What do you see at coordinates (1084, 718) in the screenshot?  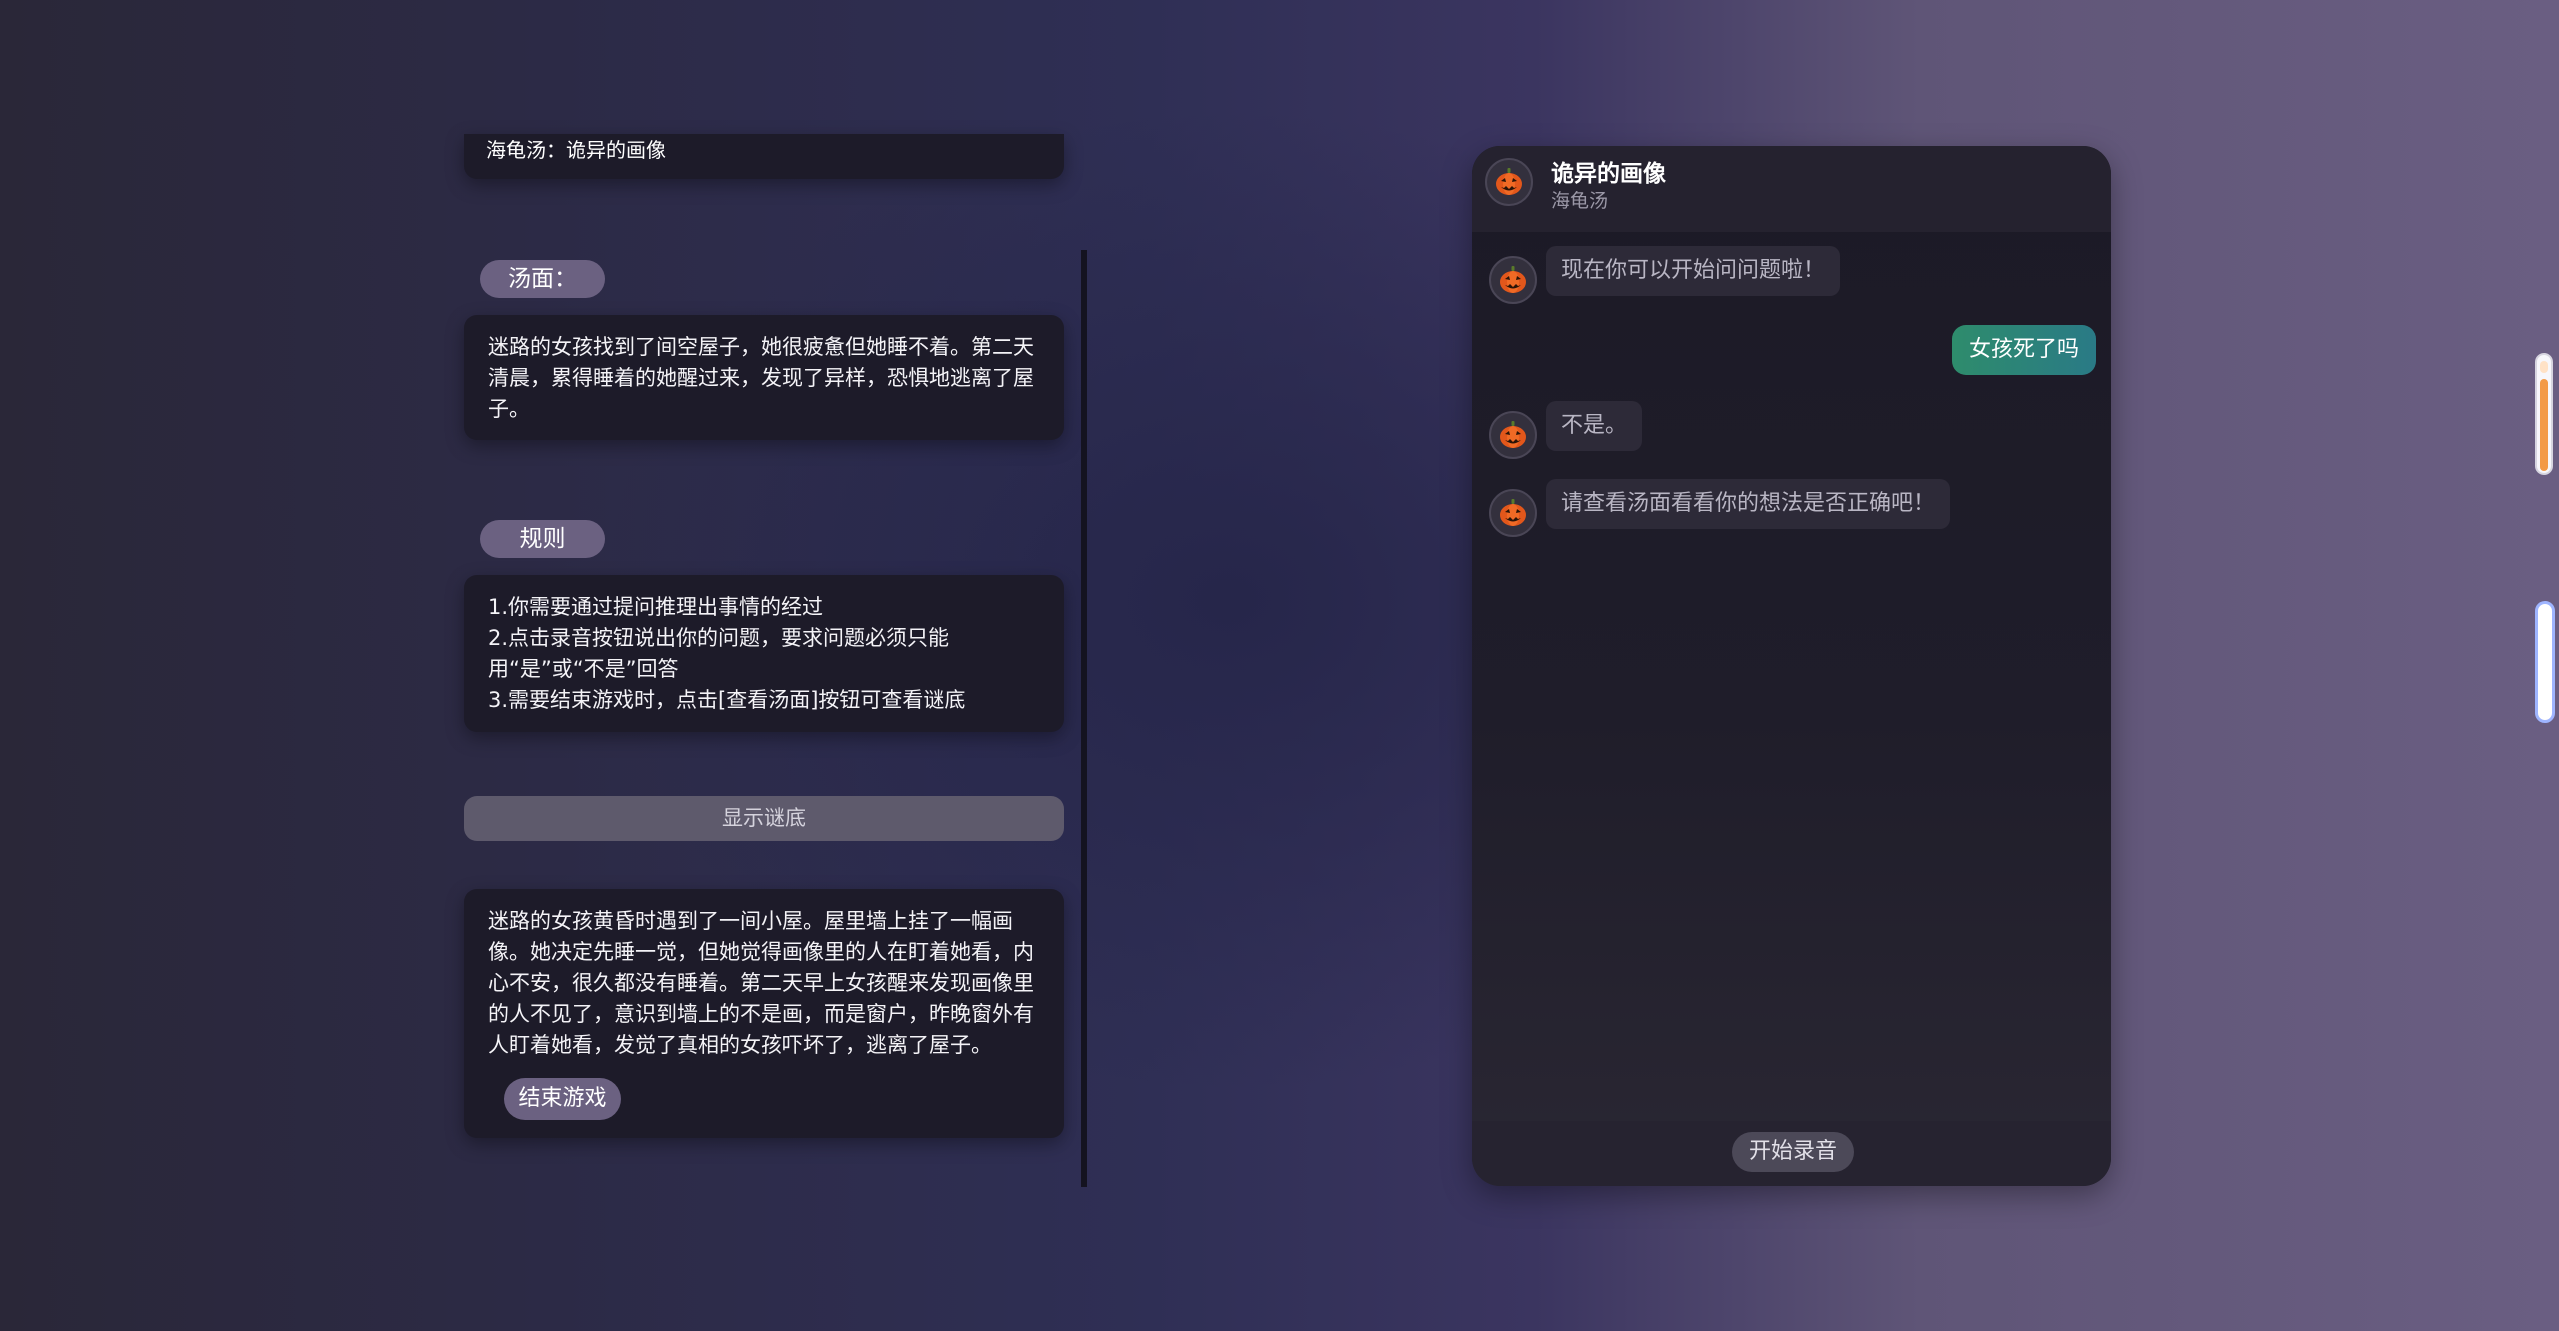 I see `panel-divider` at bounding box center [1084, 718].